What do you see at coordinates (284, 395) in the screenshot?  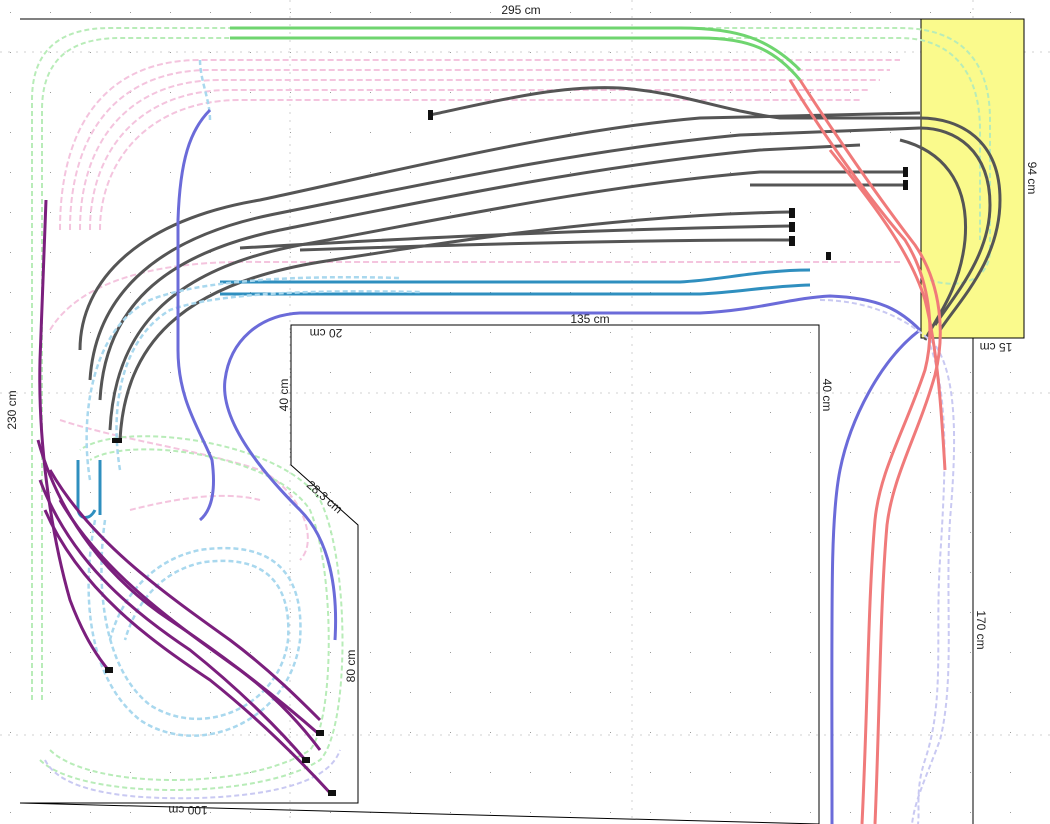 I see `dim-inner-left-side: 40 cm` at bounding box center [284, 395].